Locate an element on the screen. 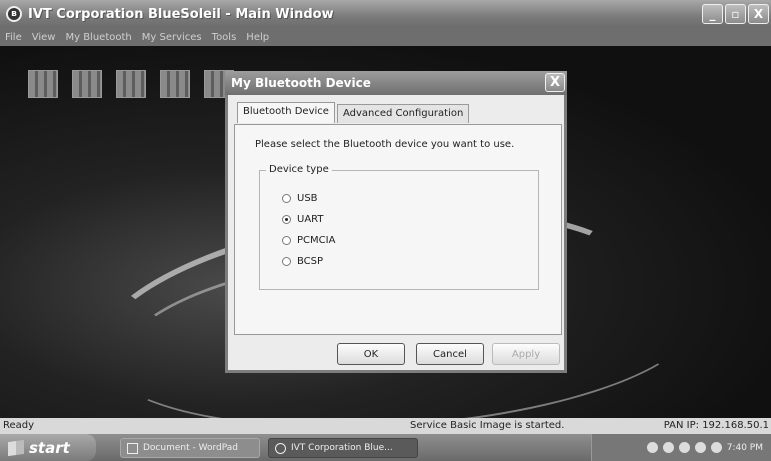 This screenshot has height=461, width=771. menu-file: File is located at coordinates (13, 37).